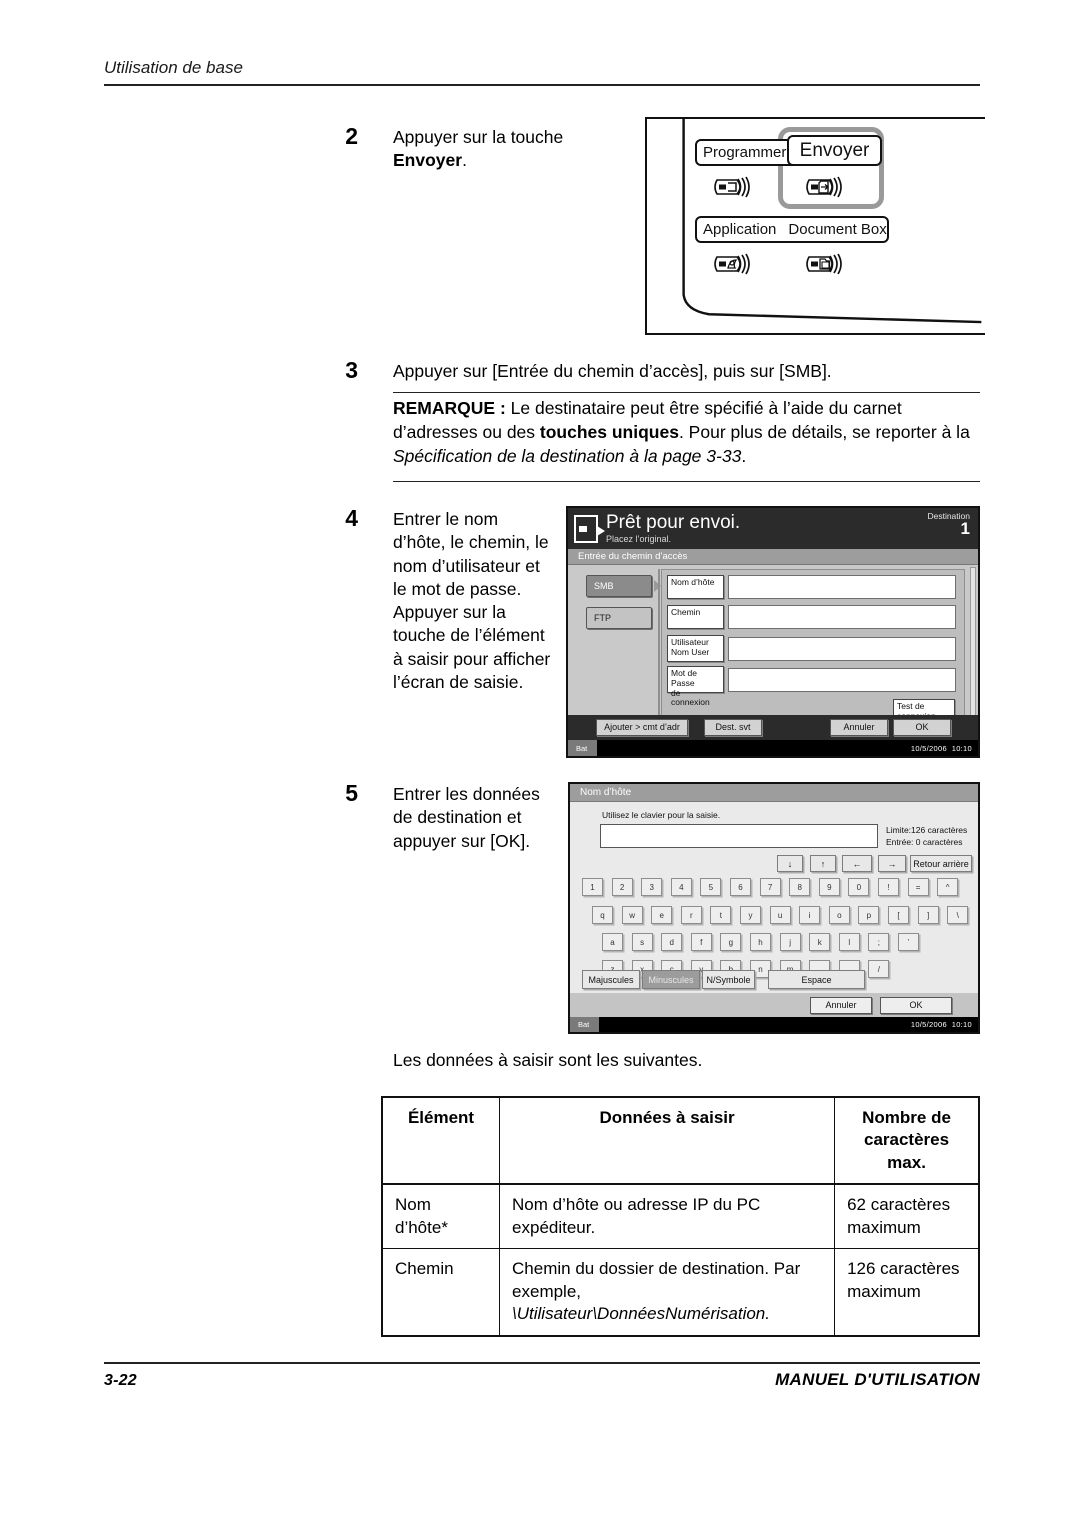  I want to click on field-value-utilisateur, so click(842, 649).